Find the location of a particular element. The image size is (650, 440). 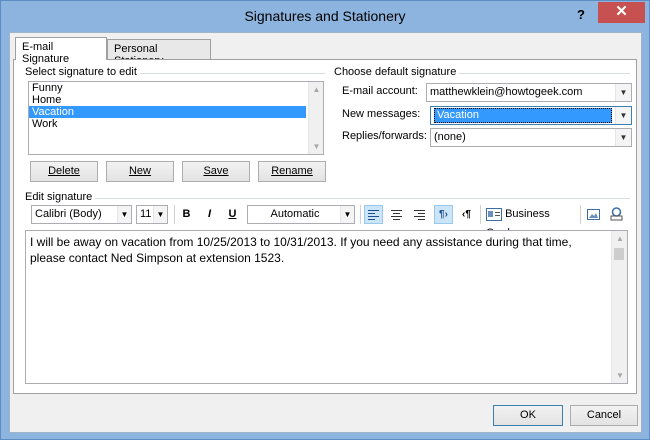

tab-personal-stationery: Personal Stationery is located at coordinates (159, 53).